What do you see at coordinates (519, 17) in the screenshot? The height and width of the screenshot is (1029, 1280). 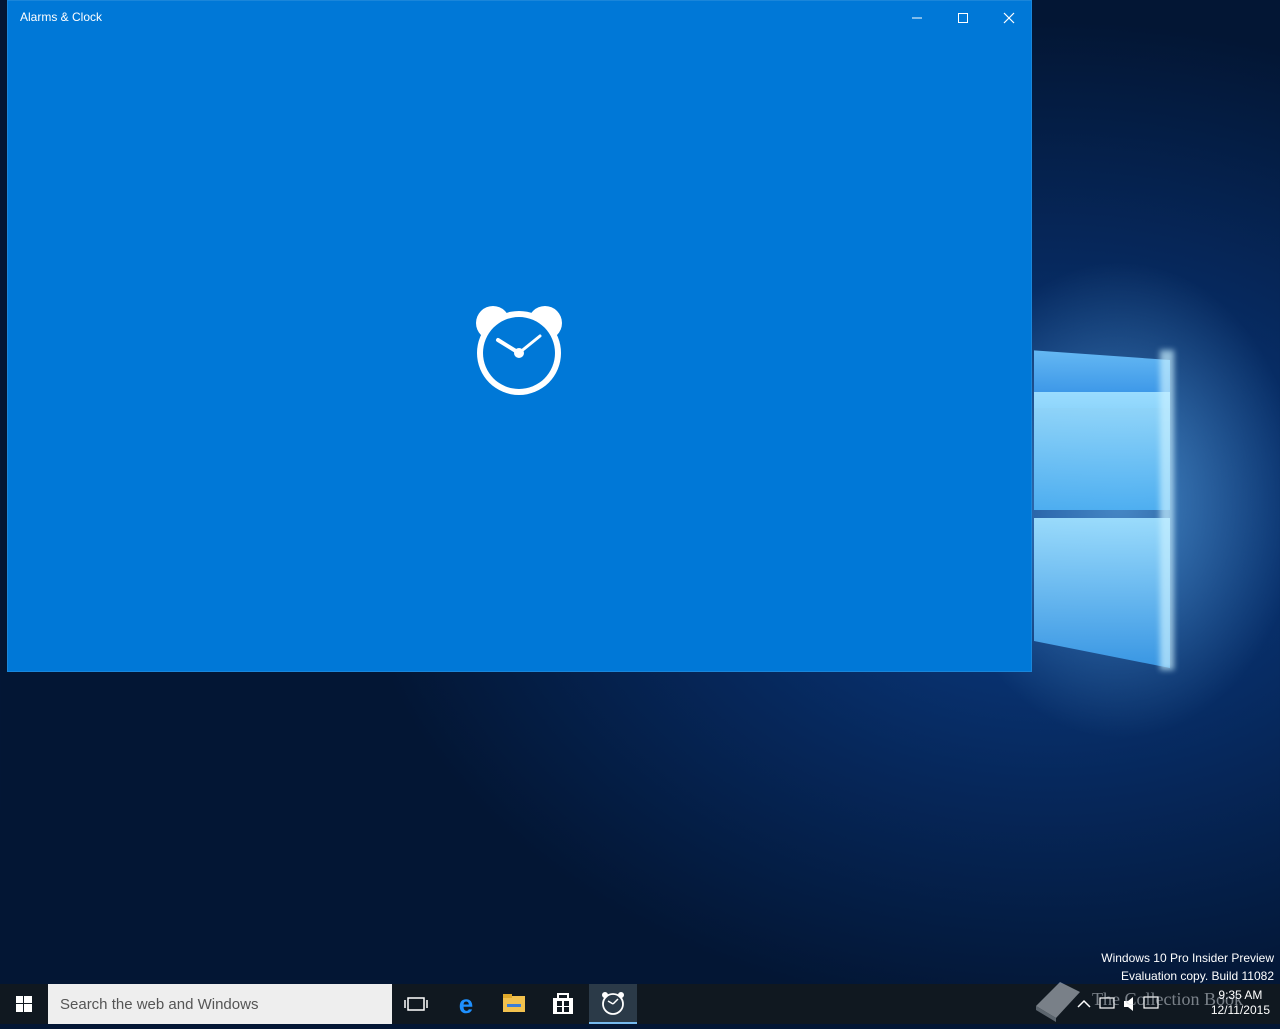 I see `title-bar: Alarms & Clock` at bounding box center [519, 17].